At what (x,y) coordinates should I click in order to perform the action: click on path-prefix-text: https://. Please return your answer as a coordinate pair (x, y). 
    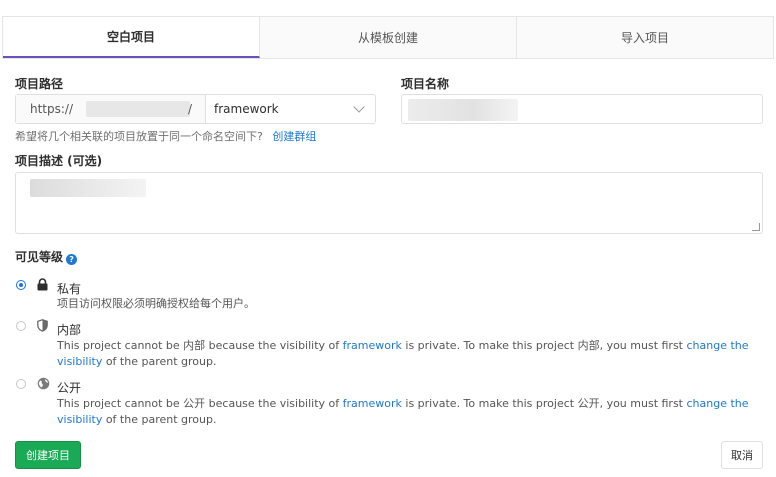
    Looking at the image, I should click on (52, 109).